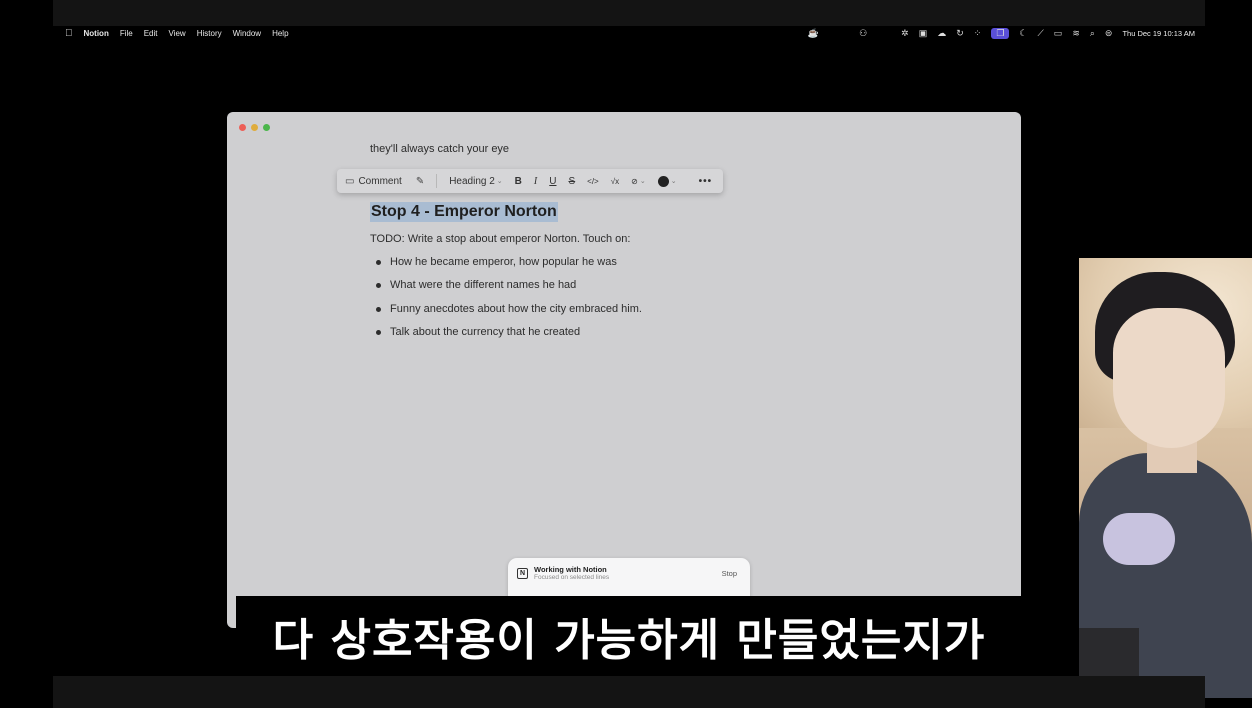 This screenshot has width=1252, height=708. I want to click on video-caption: 다 상호작용이 가능하게 만들었는지가, so click(629, 636).